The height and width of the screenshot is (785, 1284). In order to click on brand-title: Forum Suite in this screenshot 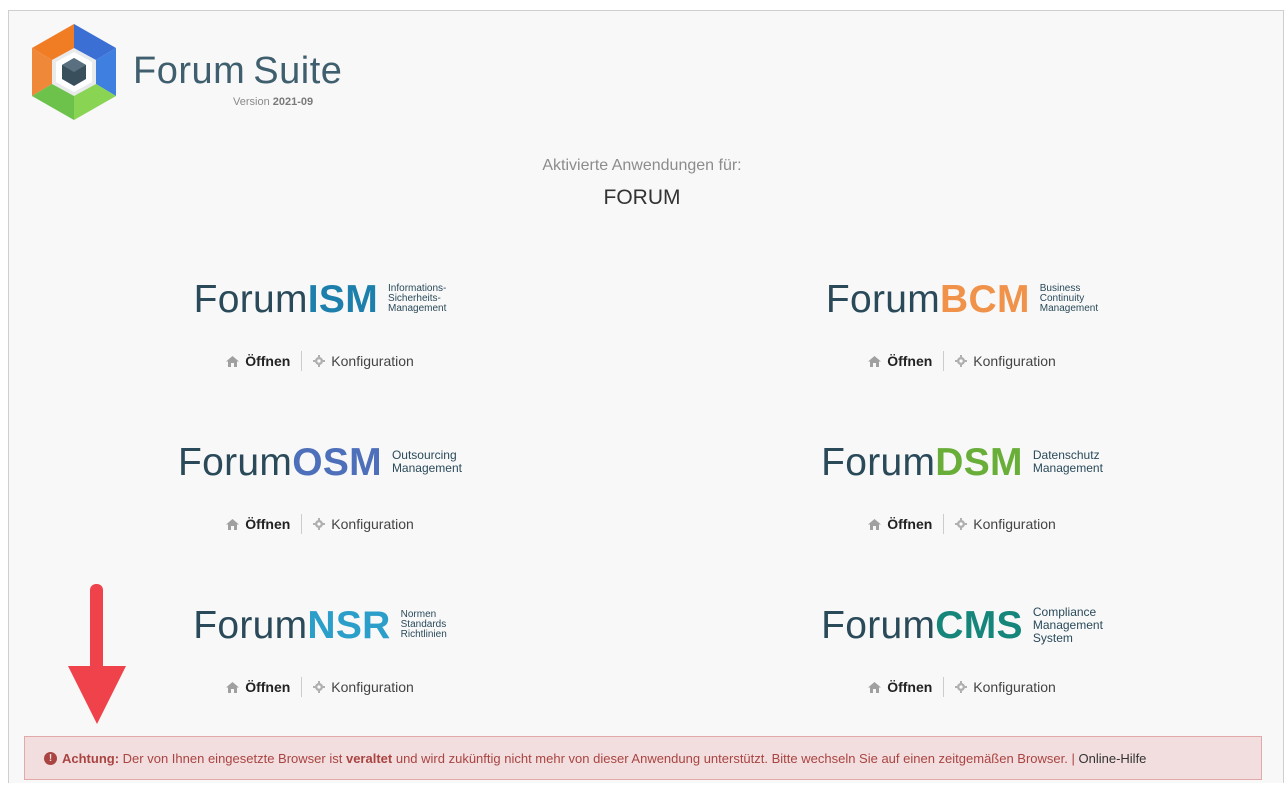, I will do `click(238, 71)`.